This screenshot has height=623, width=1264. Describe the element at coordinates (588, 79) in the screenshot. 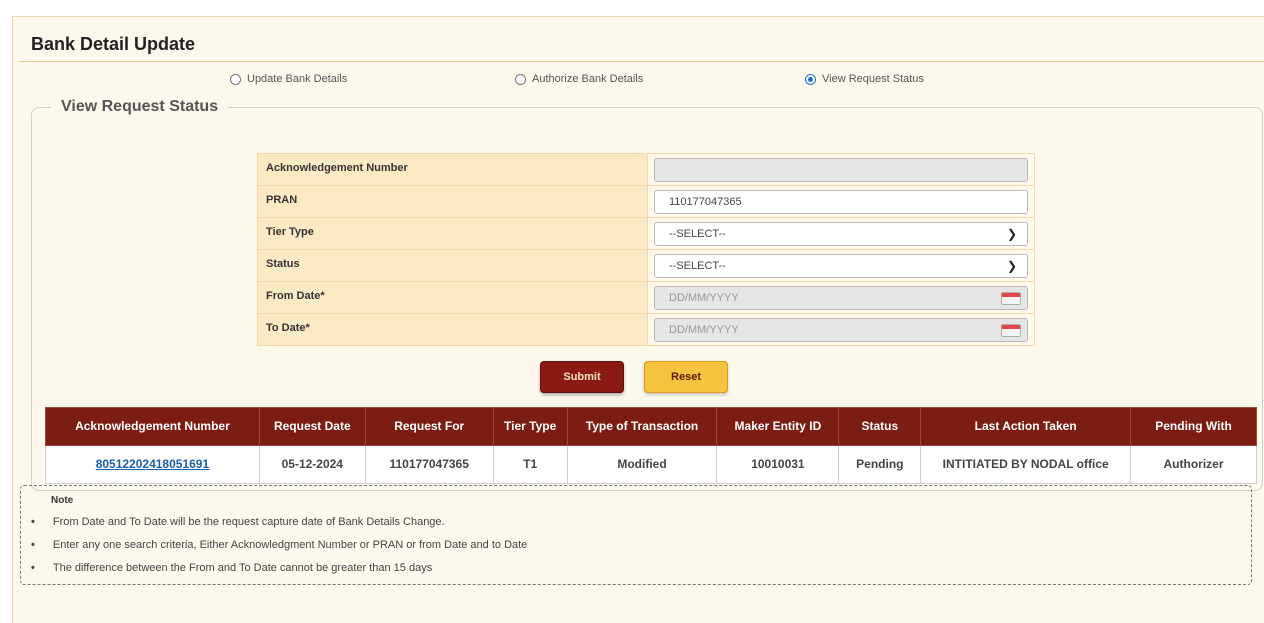

I see `radio-label: Authorize Bank Details` at that location.